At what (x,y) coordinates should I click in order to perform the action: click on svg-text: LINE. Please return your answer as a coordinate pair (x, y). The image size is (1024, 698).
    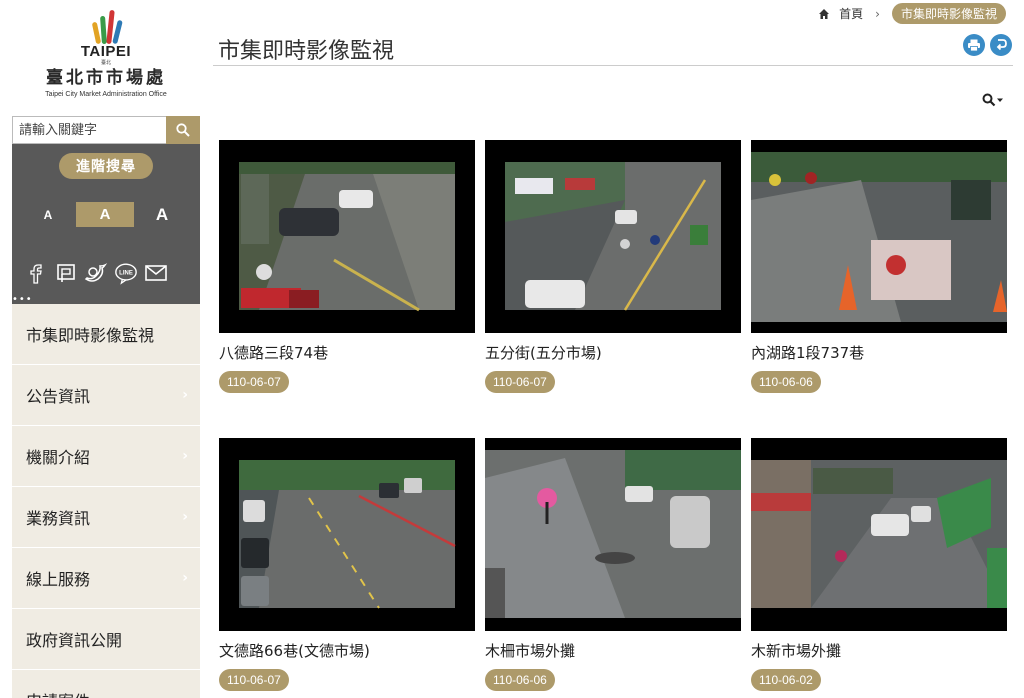
    Looking at the image, I should click on (126, 273).